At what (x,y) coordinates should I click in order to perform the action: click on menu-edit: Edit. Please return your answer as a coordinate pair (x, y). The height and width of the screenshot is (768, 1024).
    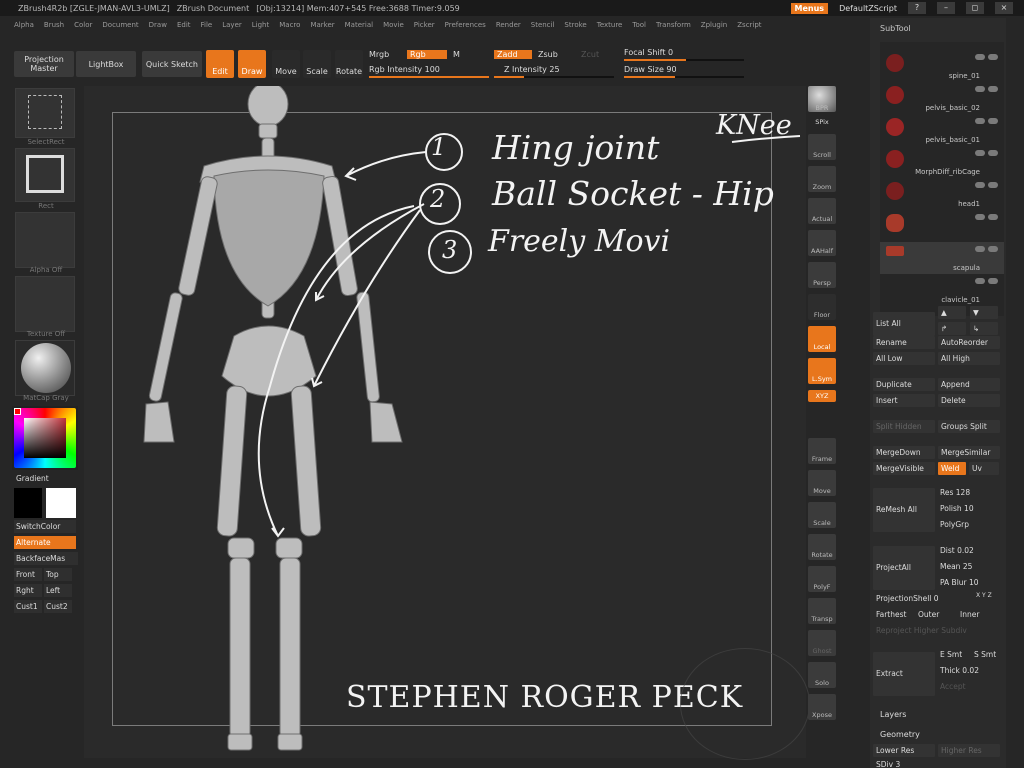
    Looking at the image, I should click on (184, 25).